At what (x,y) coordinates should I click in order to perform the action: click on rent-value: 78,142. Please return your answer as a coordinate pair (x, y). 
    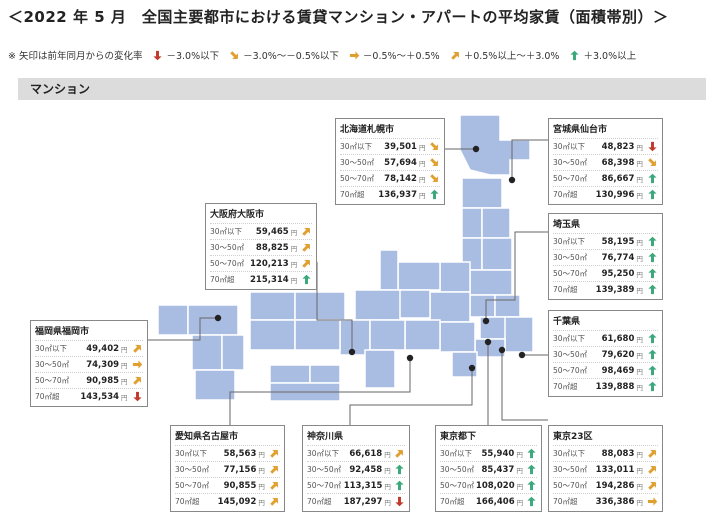
    Looking at the image, I should click on (400, 178).